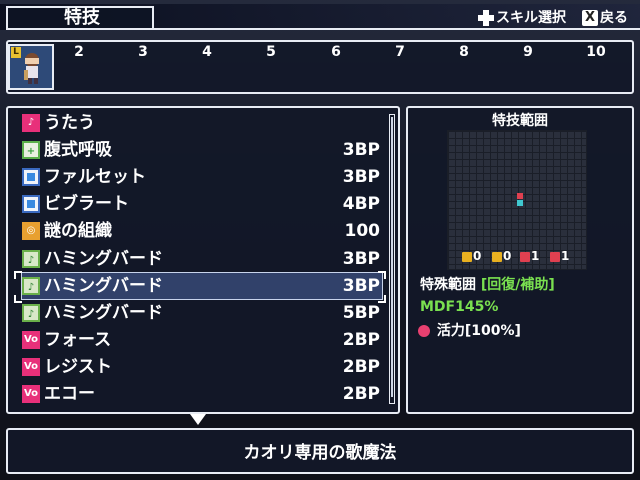  What do you see at coordinates (525, 256) in the screenshot?
I see `attack-down-icon` at bounding box center [525, 256].